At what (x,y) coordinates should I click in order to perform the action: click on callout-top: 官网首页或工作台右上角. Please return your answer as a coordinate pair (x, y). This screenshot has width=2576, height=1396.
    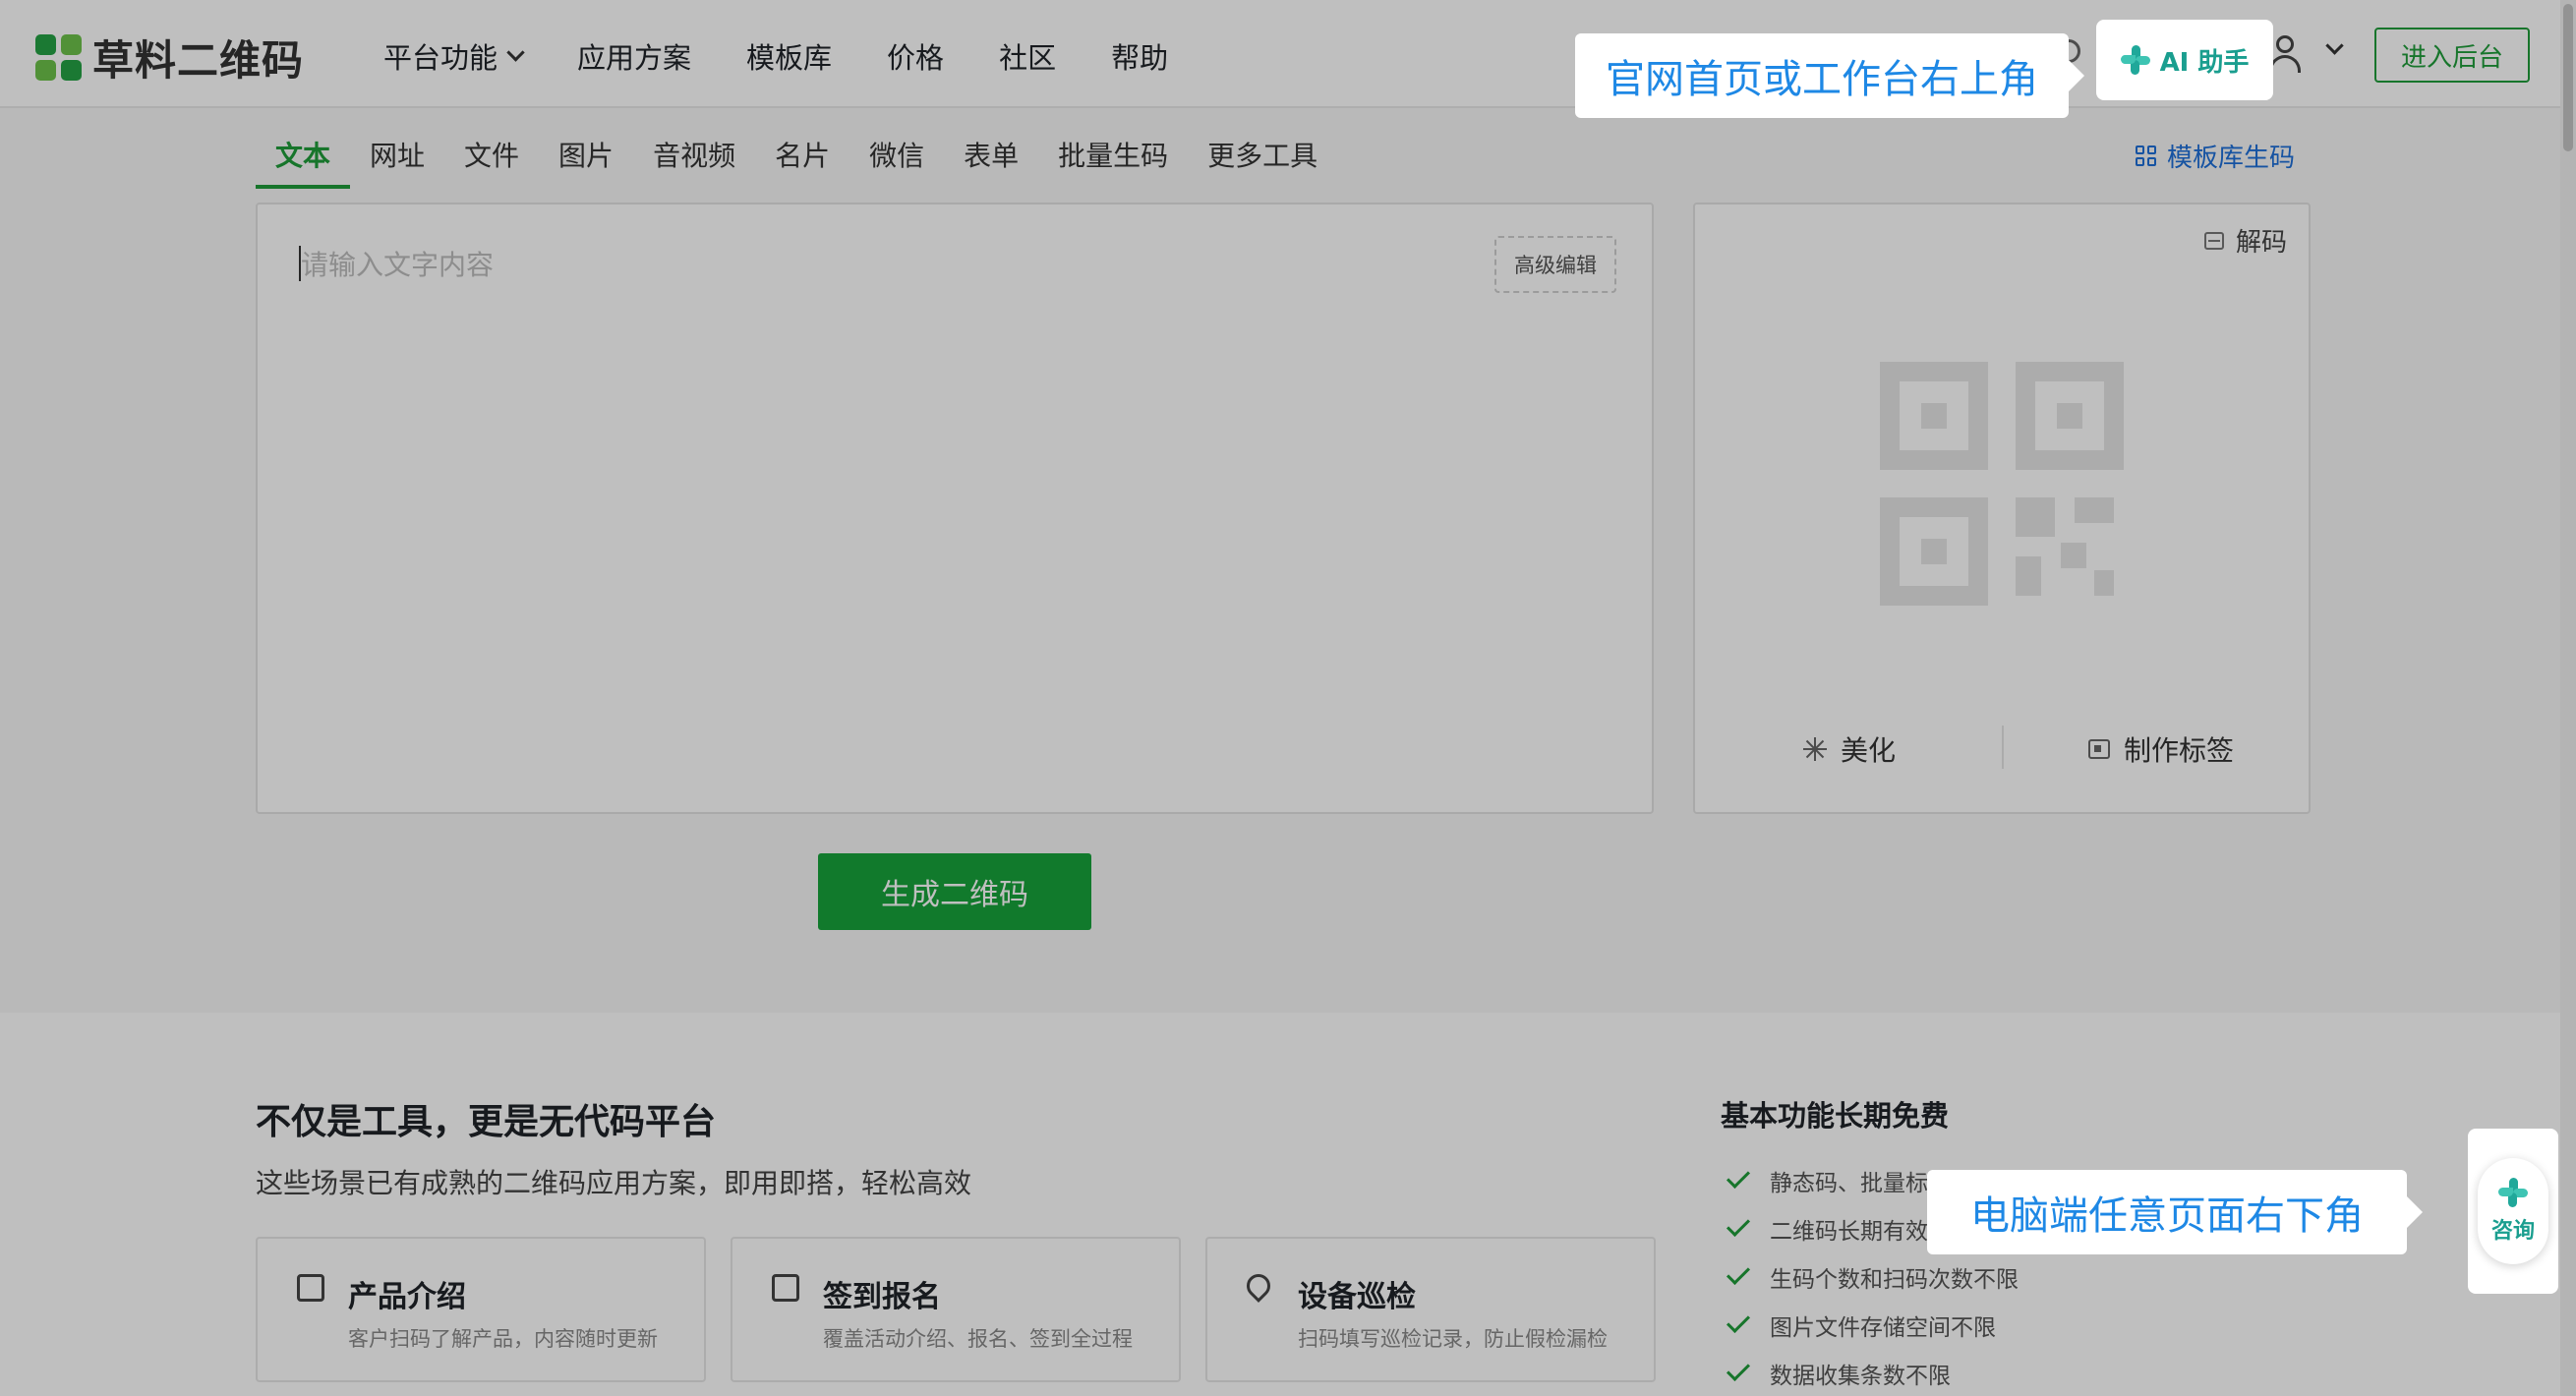
    Looking at the image, I should click on (1829, 75).